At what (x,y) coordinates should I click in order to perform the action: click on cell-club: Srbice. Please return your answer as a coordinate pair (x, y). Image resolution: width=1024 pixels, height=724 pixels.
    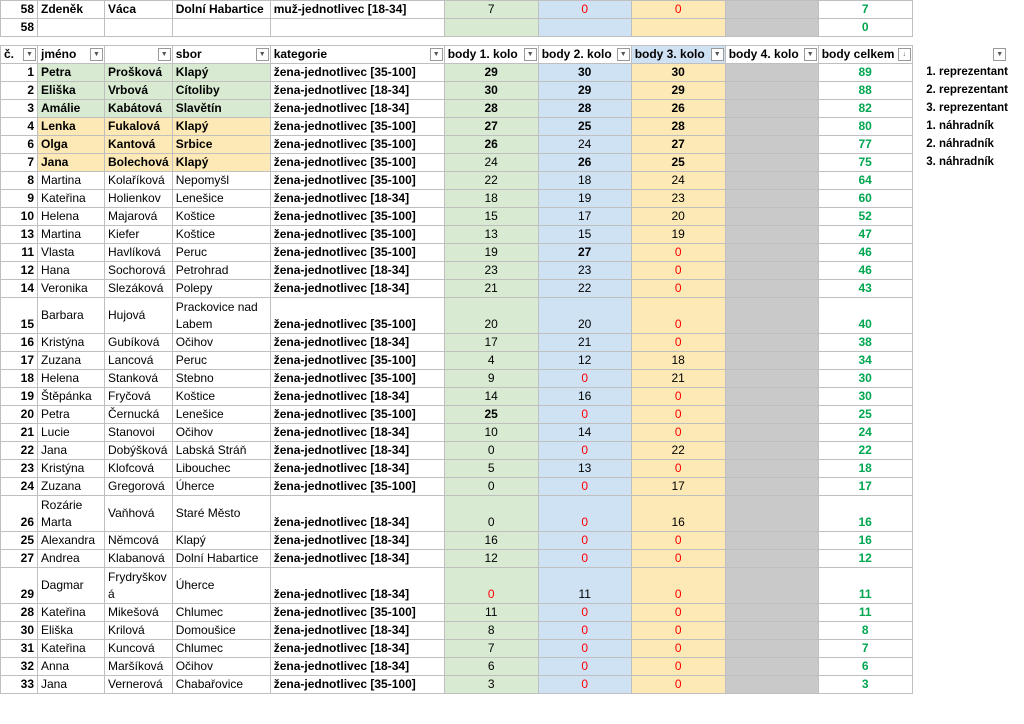
    Looking at the image, I should click on (221, 144).